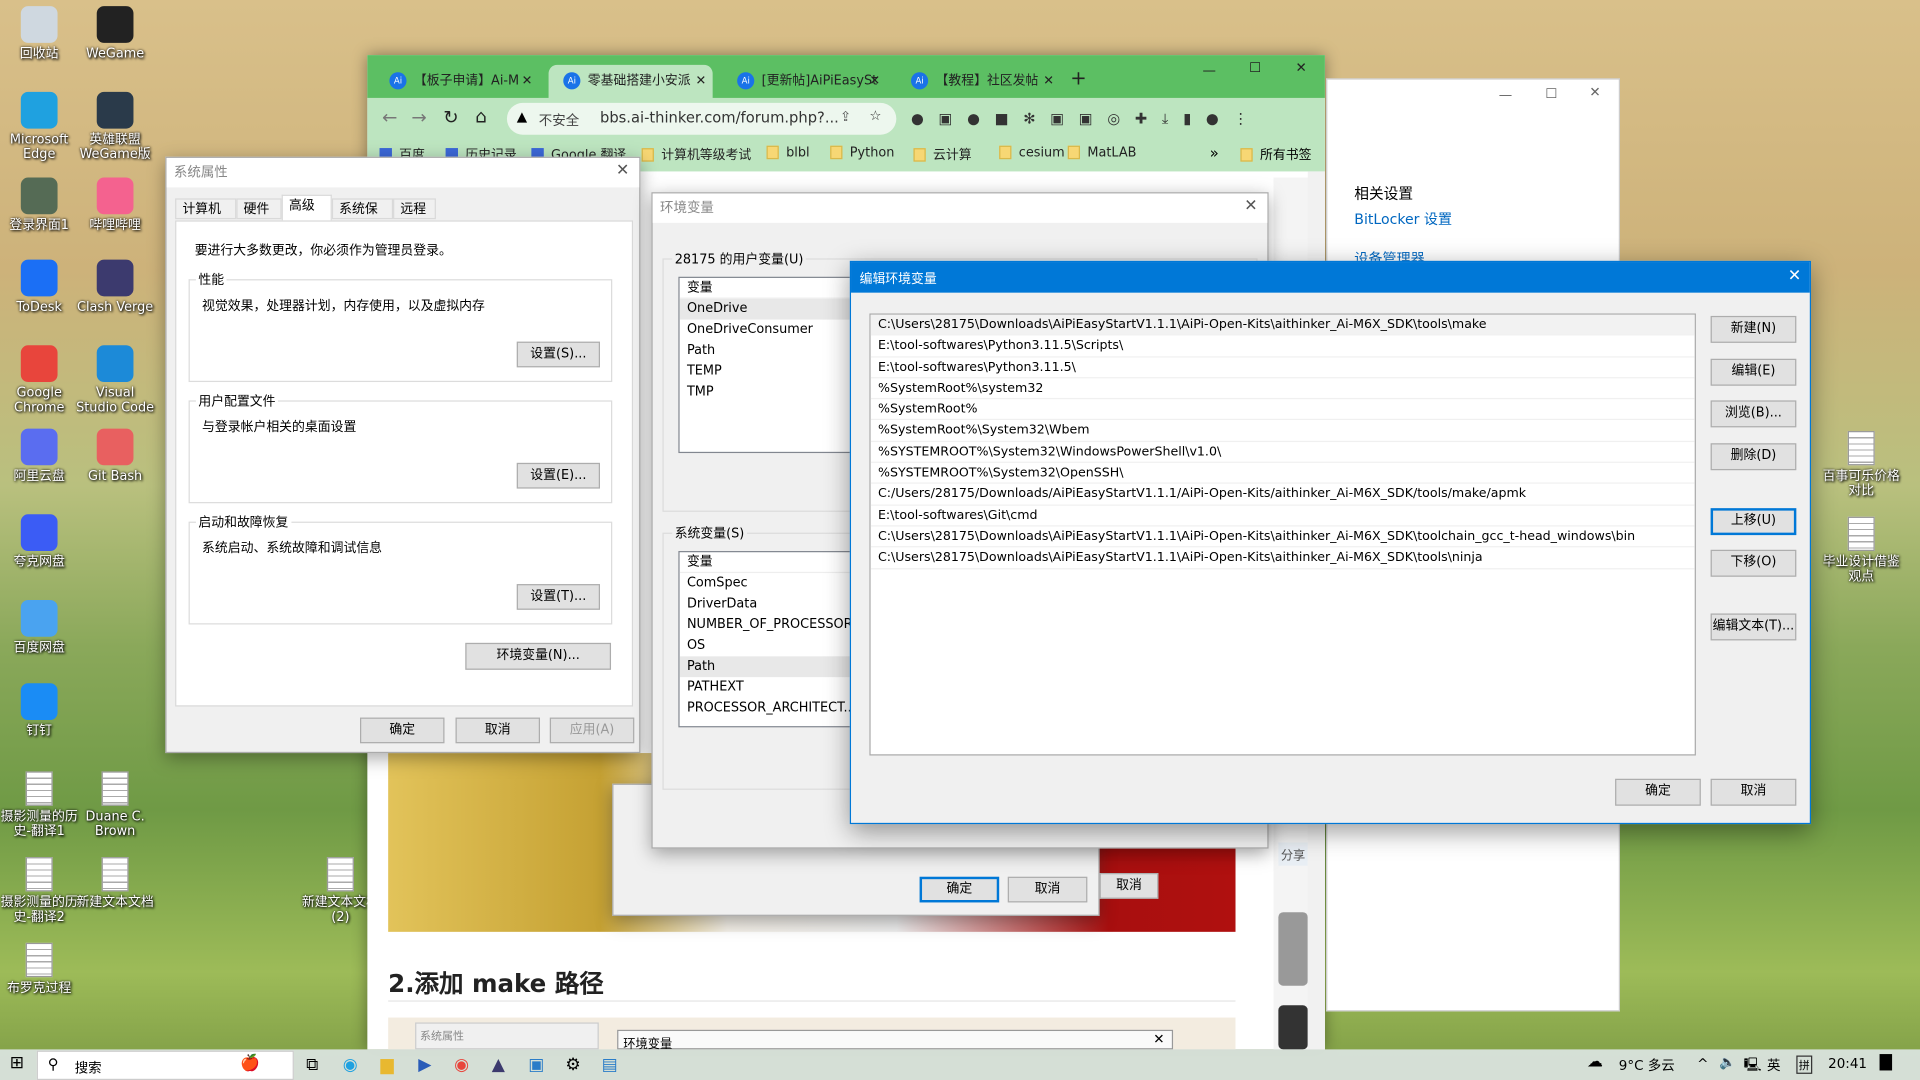  What do you see at coordinates (1282, 410) in the screenshot?
I see `path-entry: %SystemRoot%` at bounding box center [1282, 410].